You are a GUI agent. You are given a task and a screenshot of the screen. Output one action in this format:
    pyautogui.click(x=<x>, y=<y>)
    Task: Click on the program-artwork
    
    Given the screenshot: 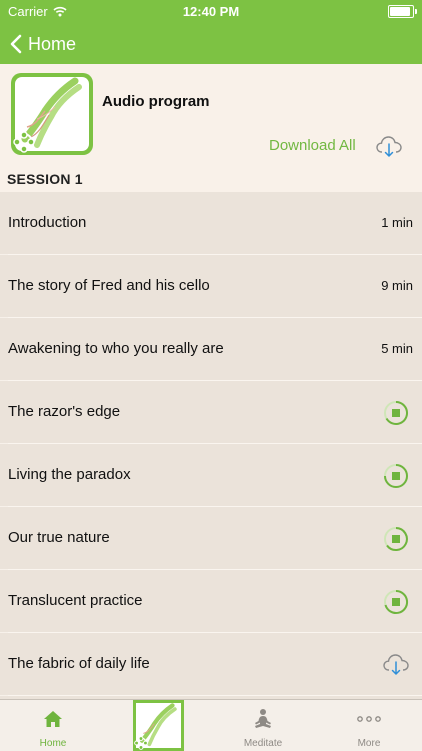 What is the action you would take?
    pyautogui.click(x=52, y=114)
    